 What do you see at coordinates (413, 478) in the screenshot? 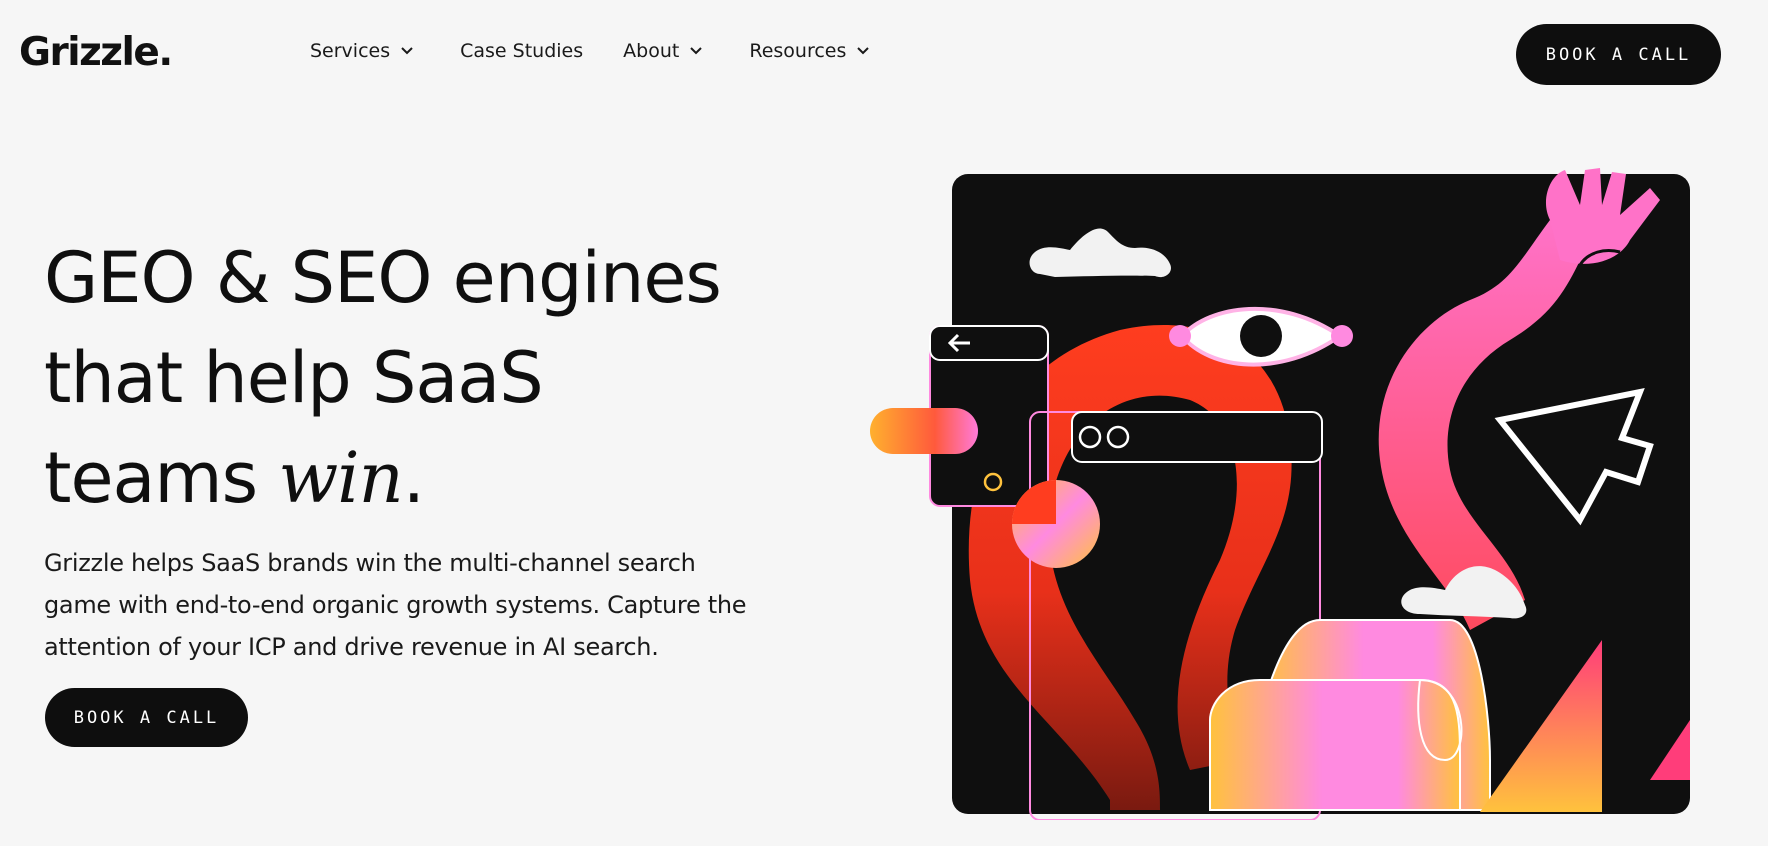
I see `hero-title-suffix: .` at bounding box center [413, 478].